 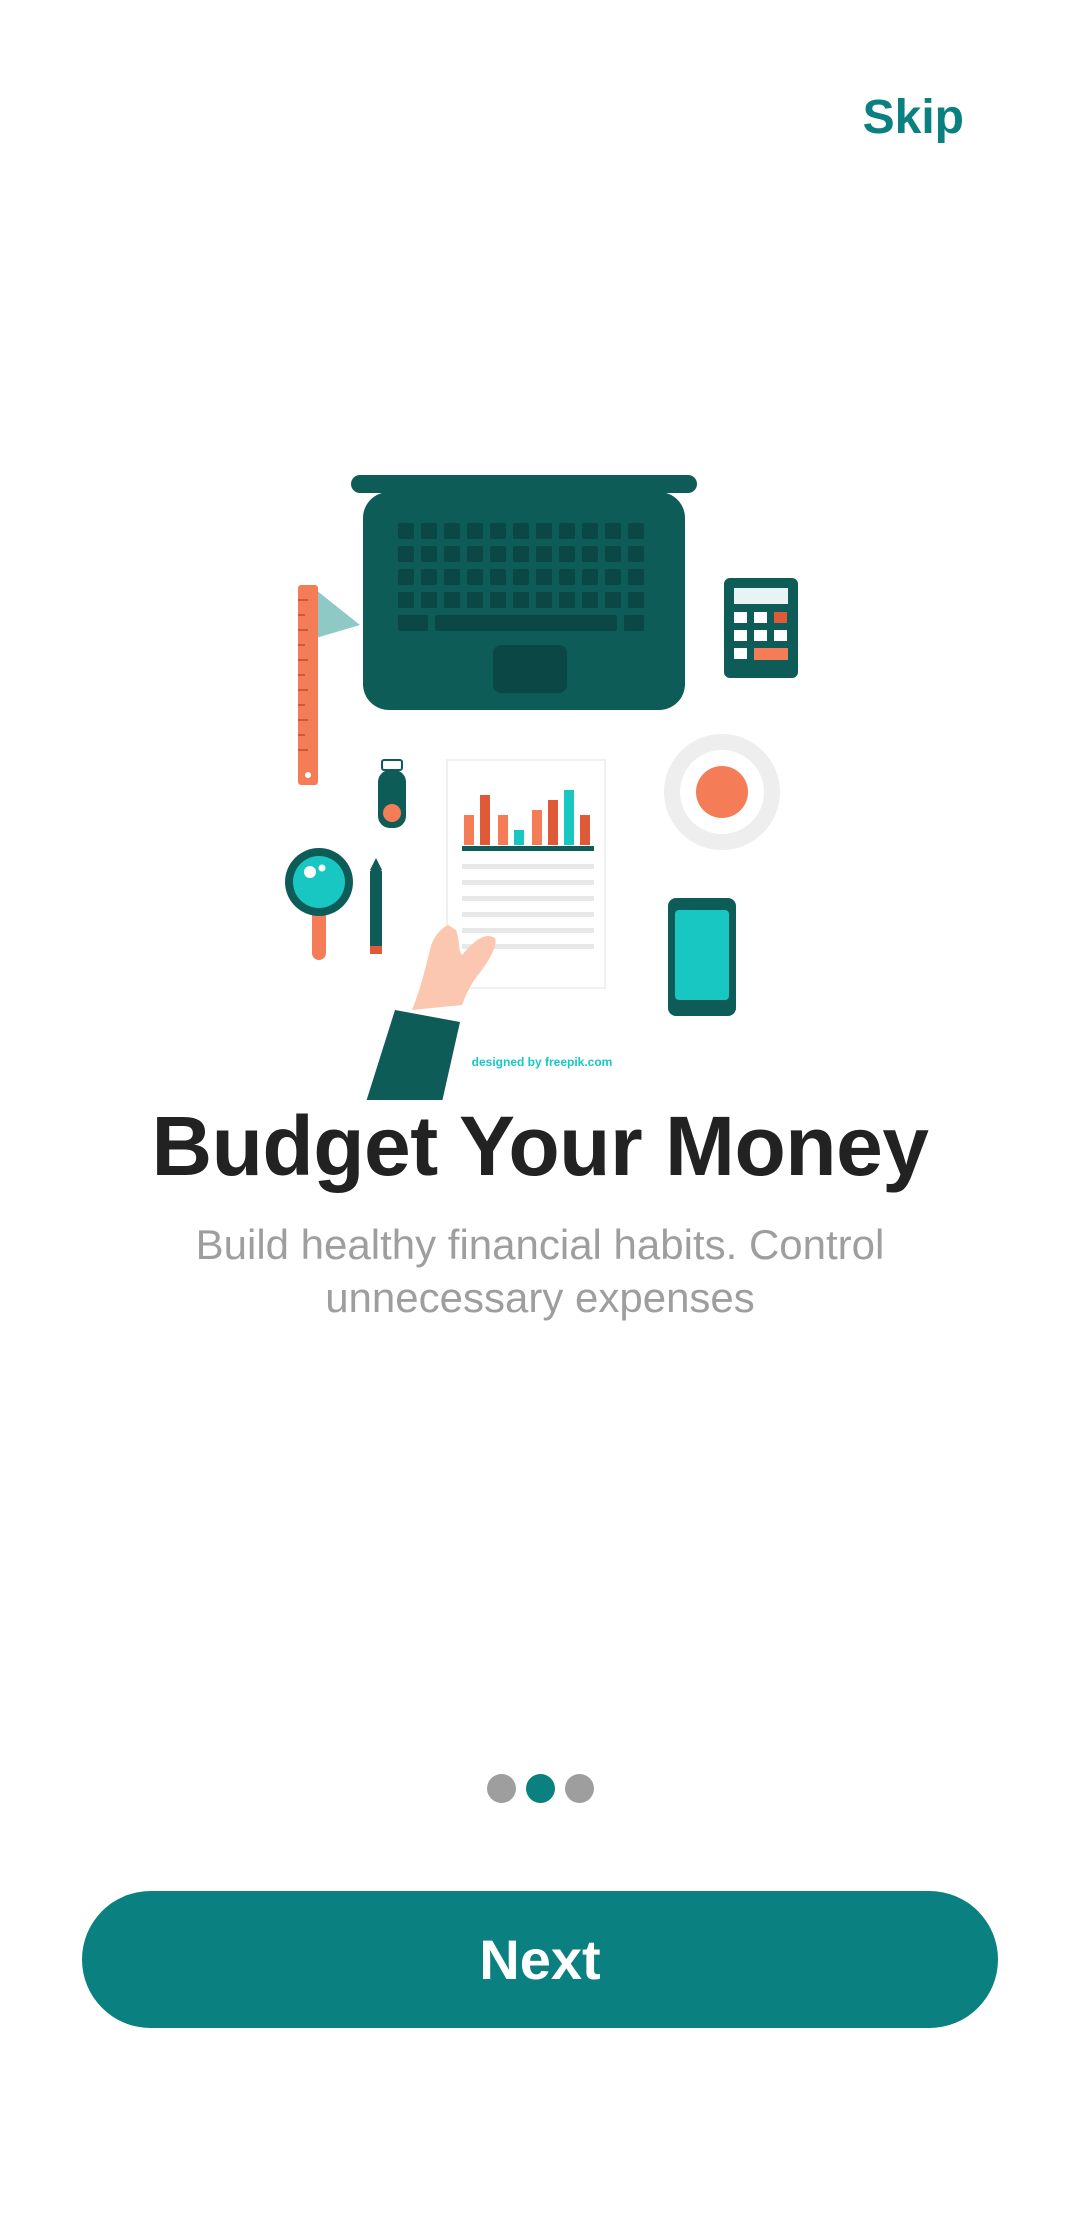 I want to click on skip-button: Skip, so click(x=913, y=118).